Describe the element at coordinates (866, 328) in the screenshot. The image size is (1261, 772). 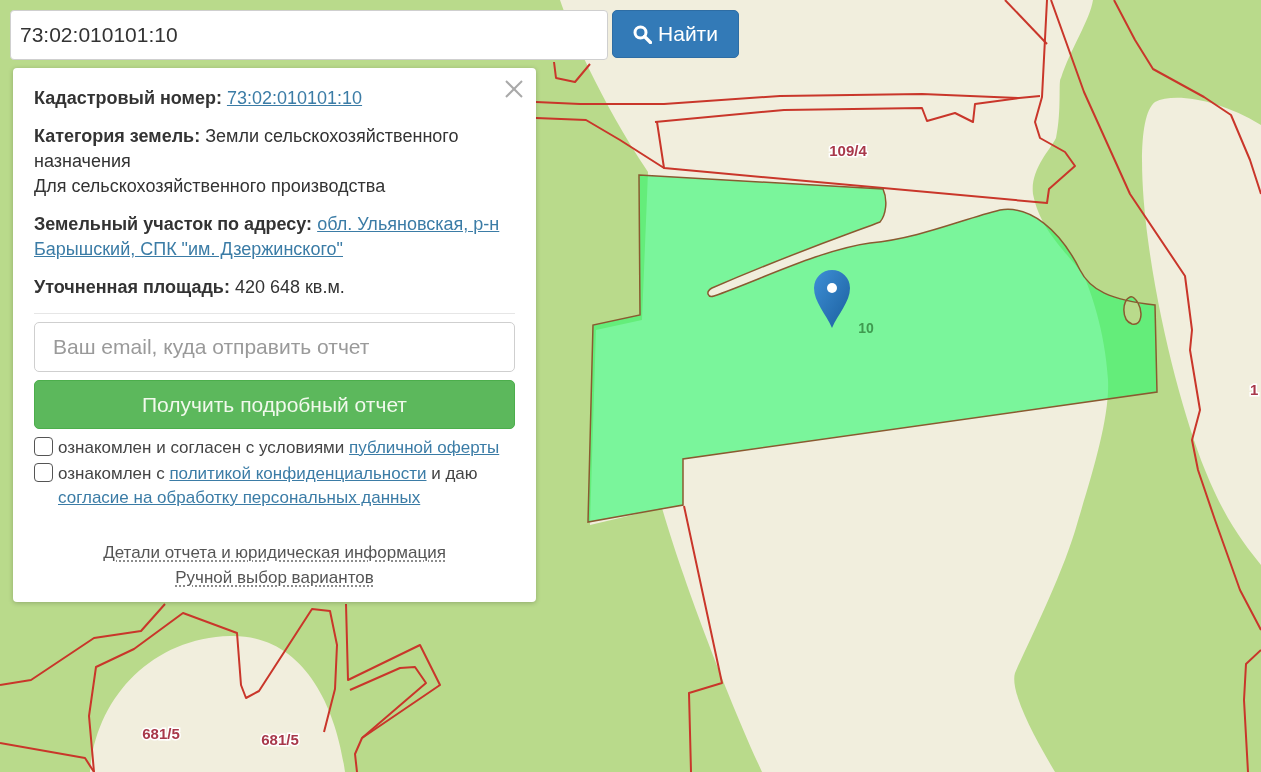
I see `parcel-label: 10` at that location.